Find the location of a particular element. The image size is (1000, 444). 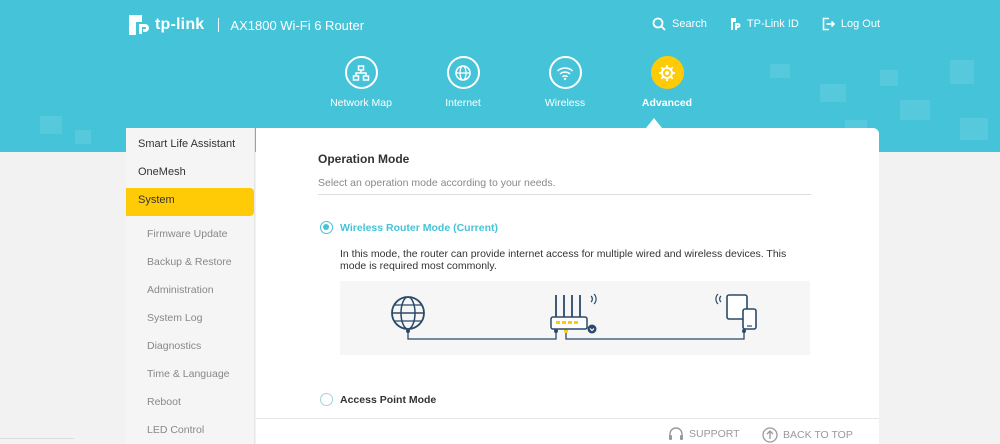

tab-label: Network Map is located at coordinates (361, 103).